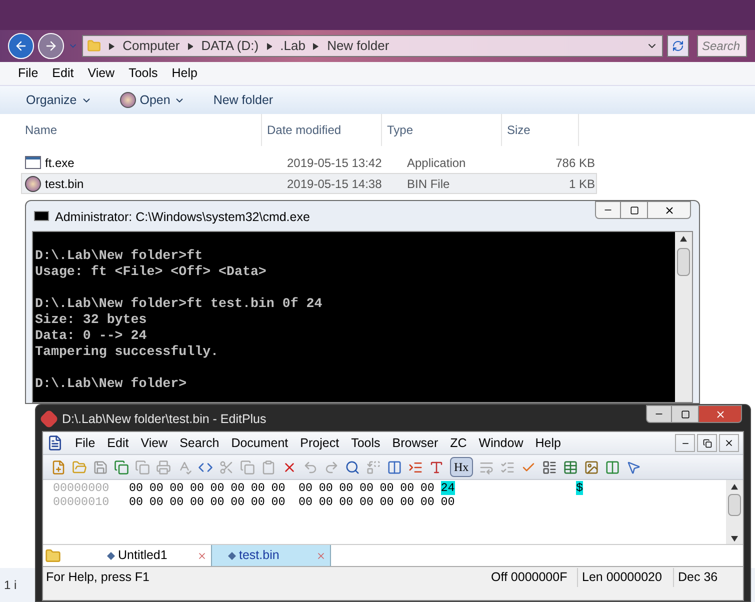 The width and height of the screenshot is (755, 602). Describe the element at coordinates (458, 443) in the screenshot. I see `menu-item: ZC` at that location.